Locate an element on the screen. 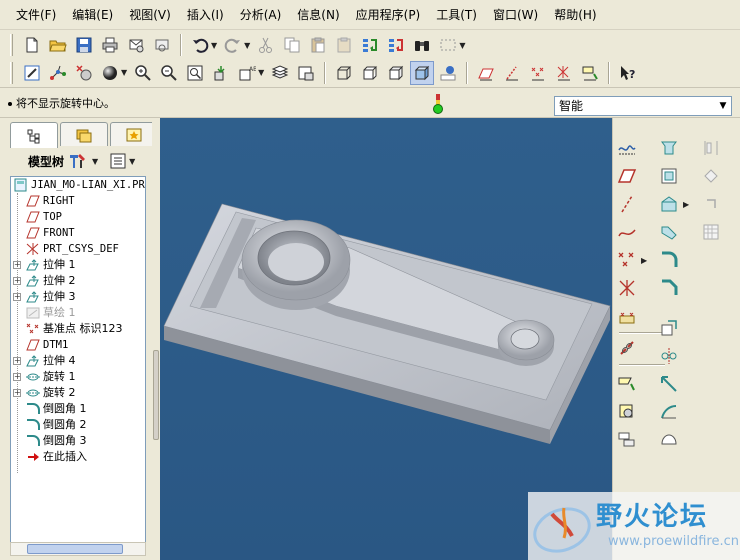  sweep-tool-button is located at coordinates (669, 204).